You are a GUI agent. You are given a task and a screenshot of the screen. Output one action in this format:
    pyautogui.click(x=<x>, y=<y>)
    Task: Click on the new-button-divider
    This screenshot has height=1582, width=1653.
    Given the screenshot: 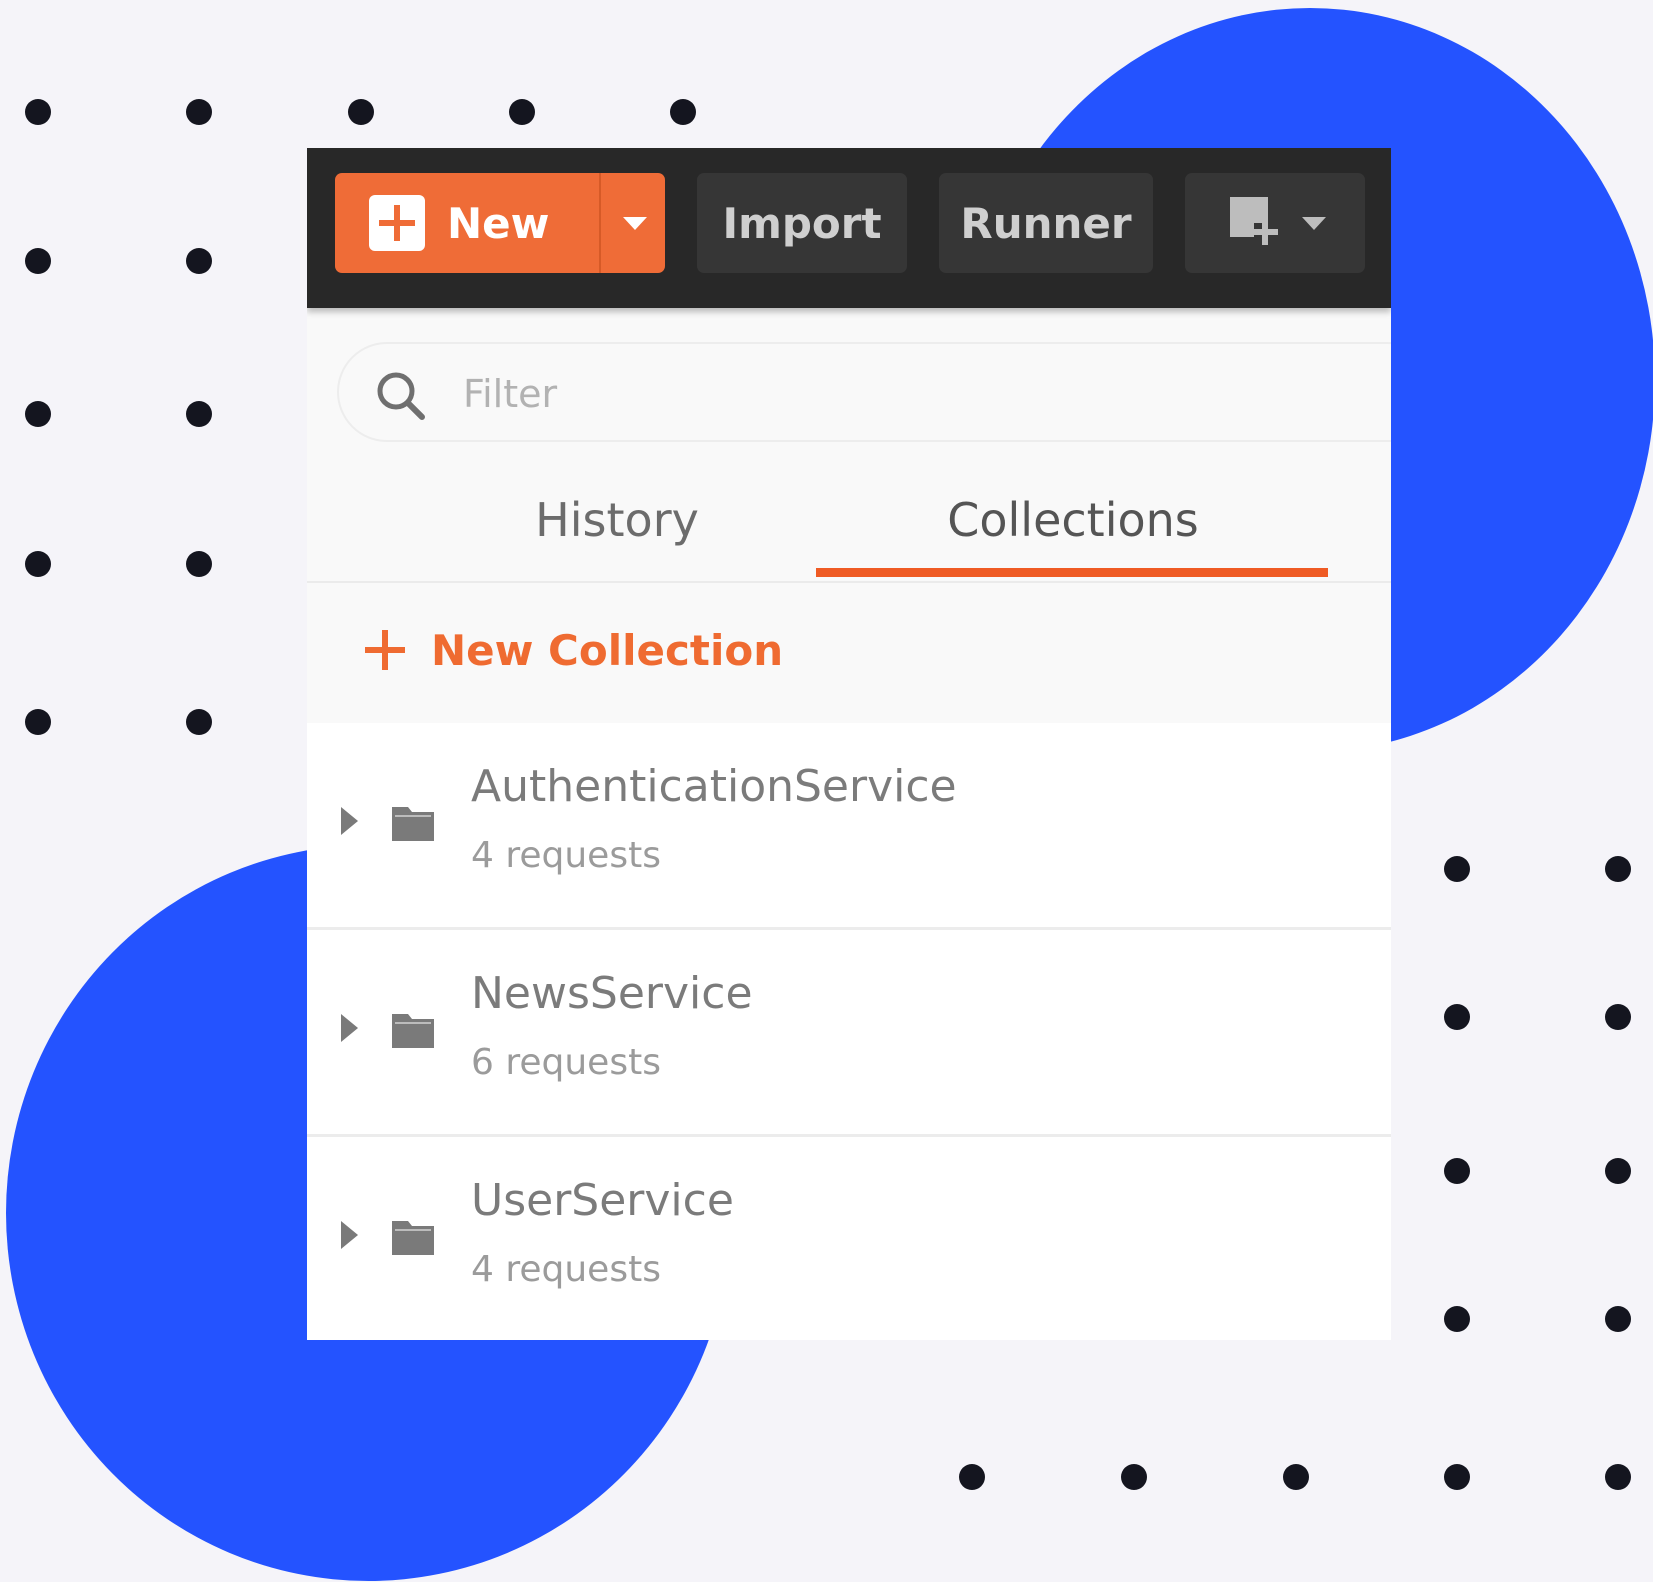 What is the action you would take?
    pyautogui.click(x=600, y=223)
    